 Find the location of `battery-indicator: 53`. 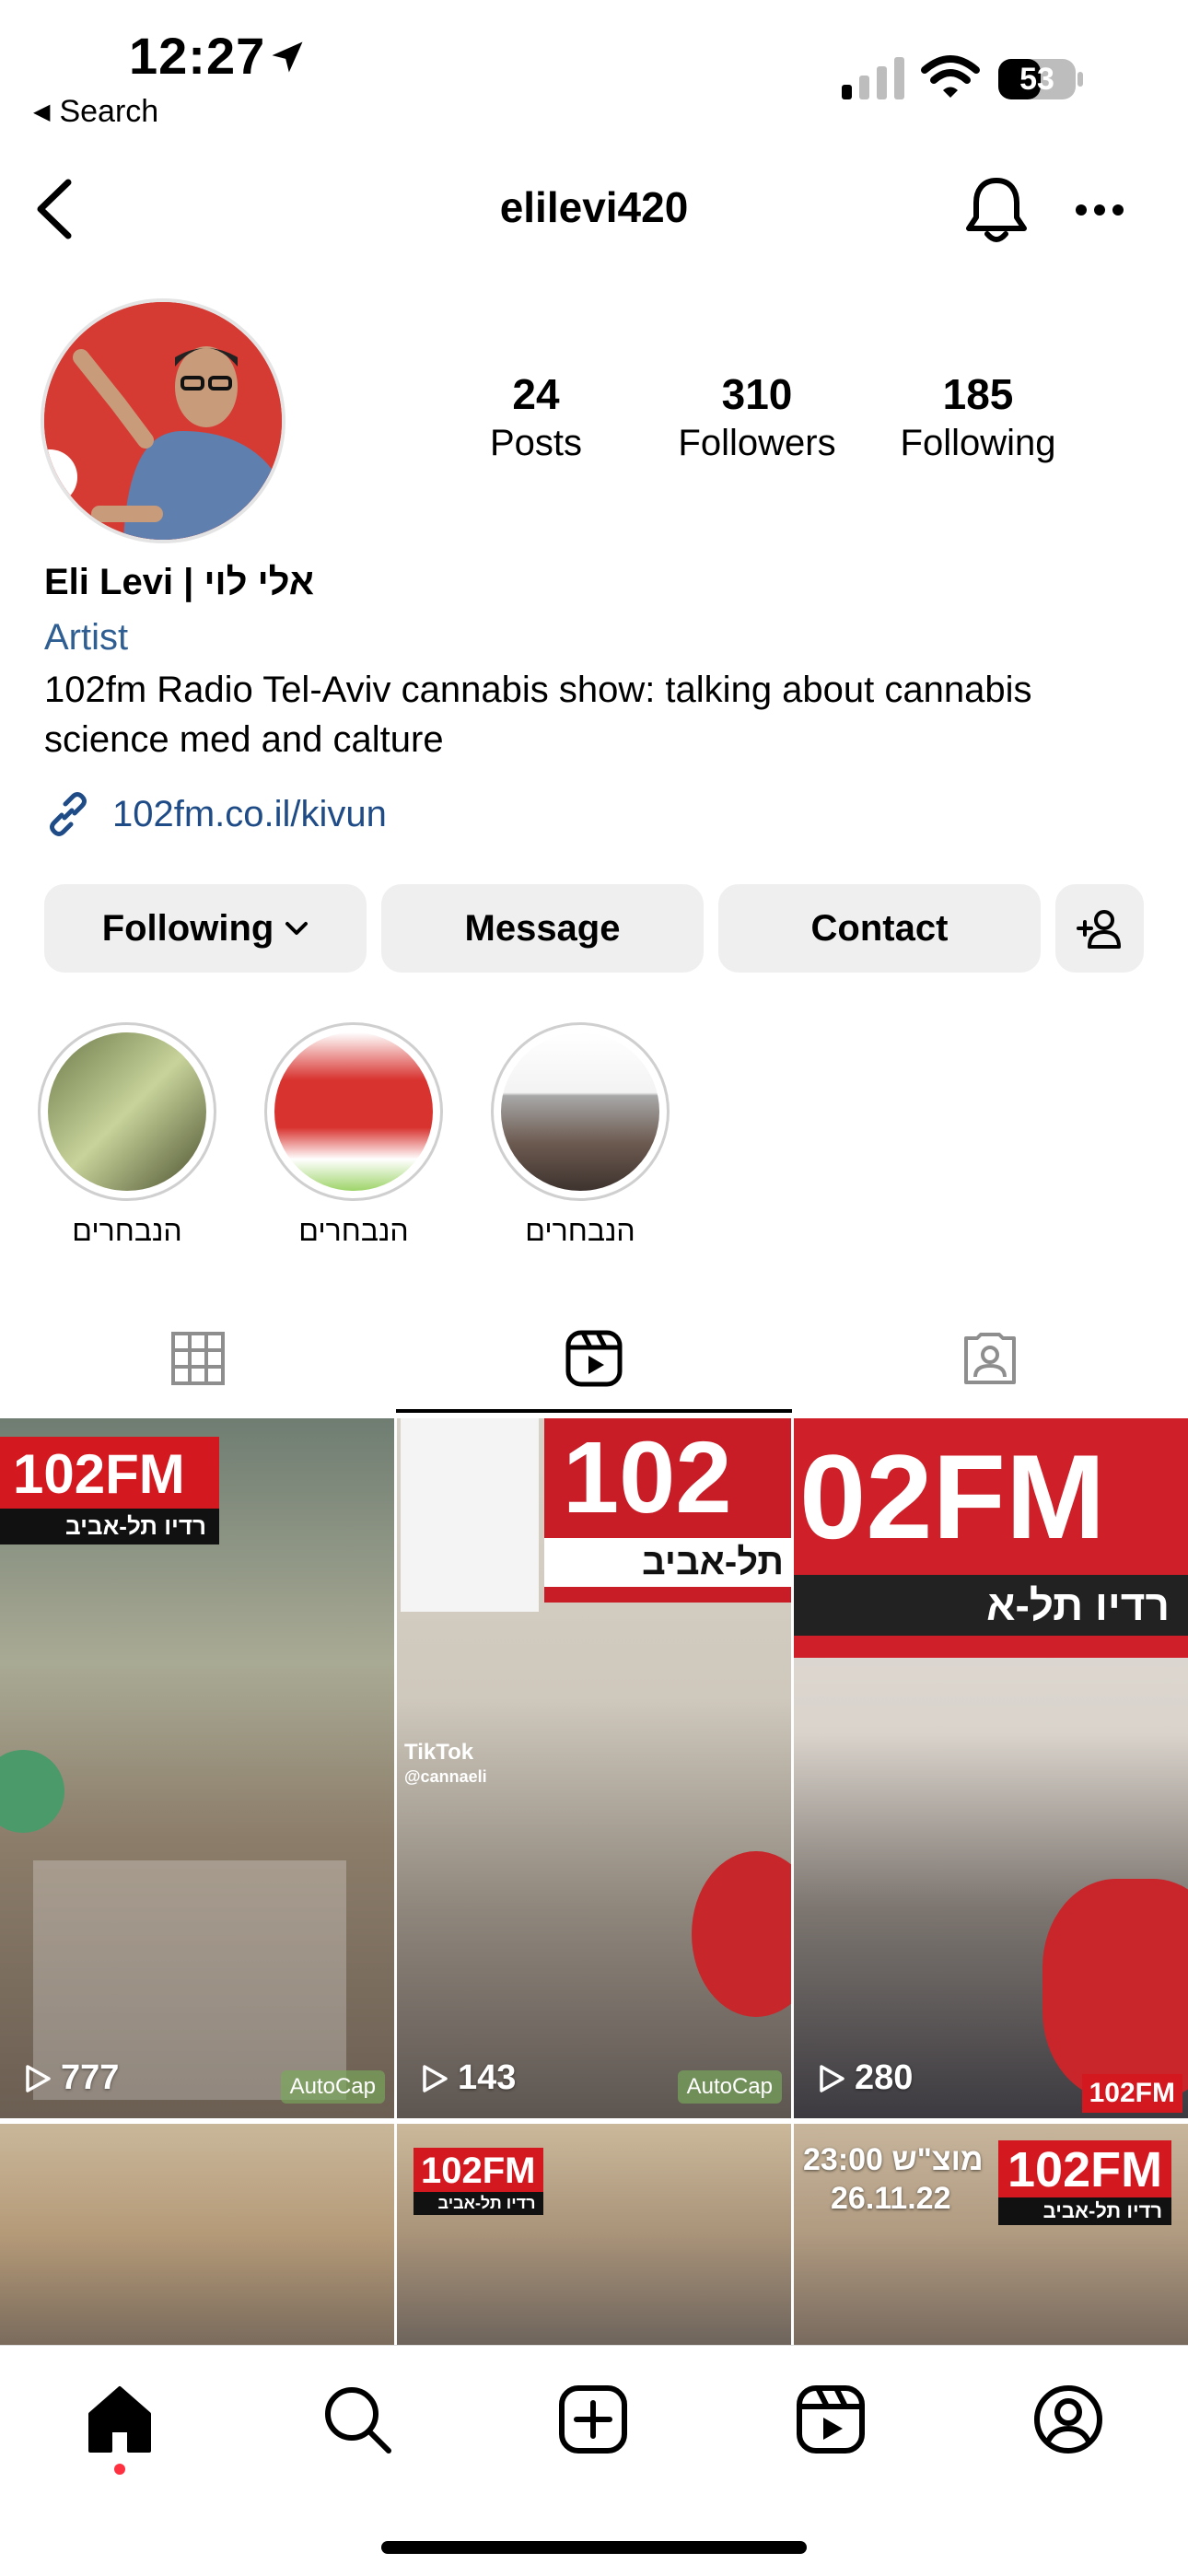

battery-indicator: 53 is located at coordinates (1040, 79).